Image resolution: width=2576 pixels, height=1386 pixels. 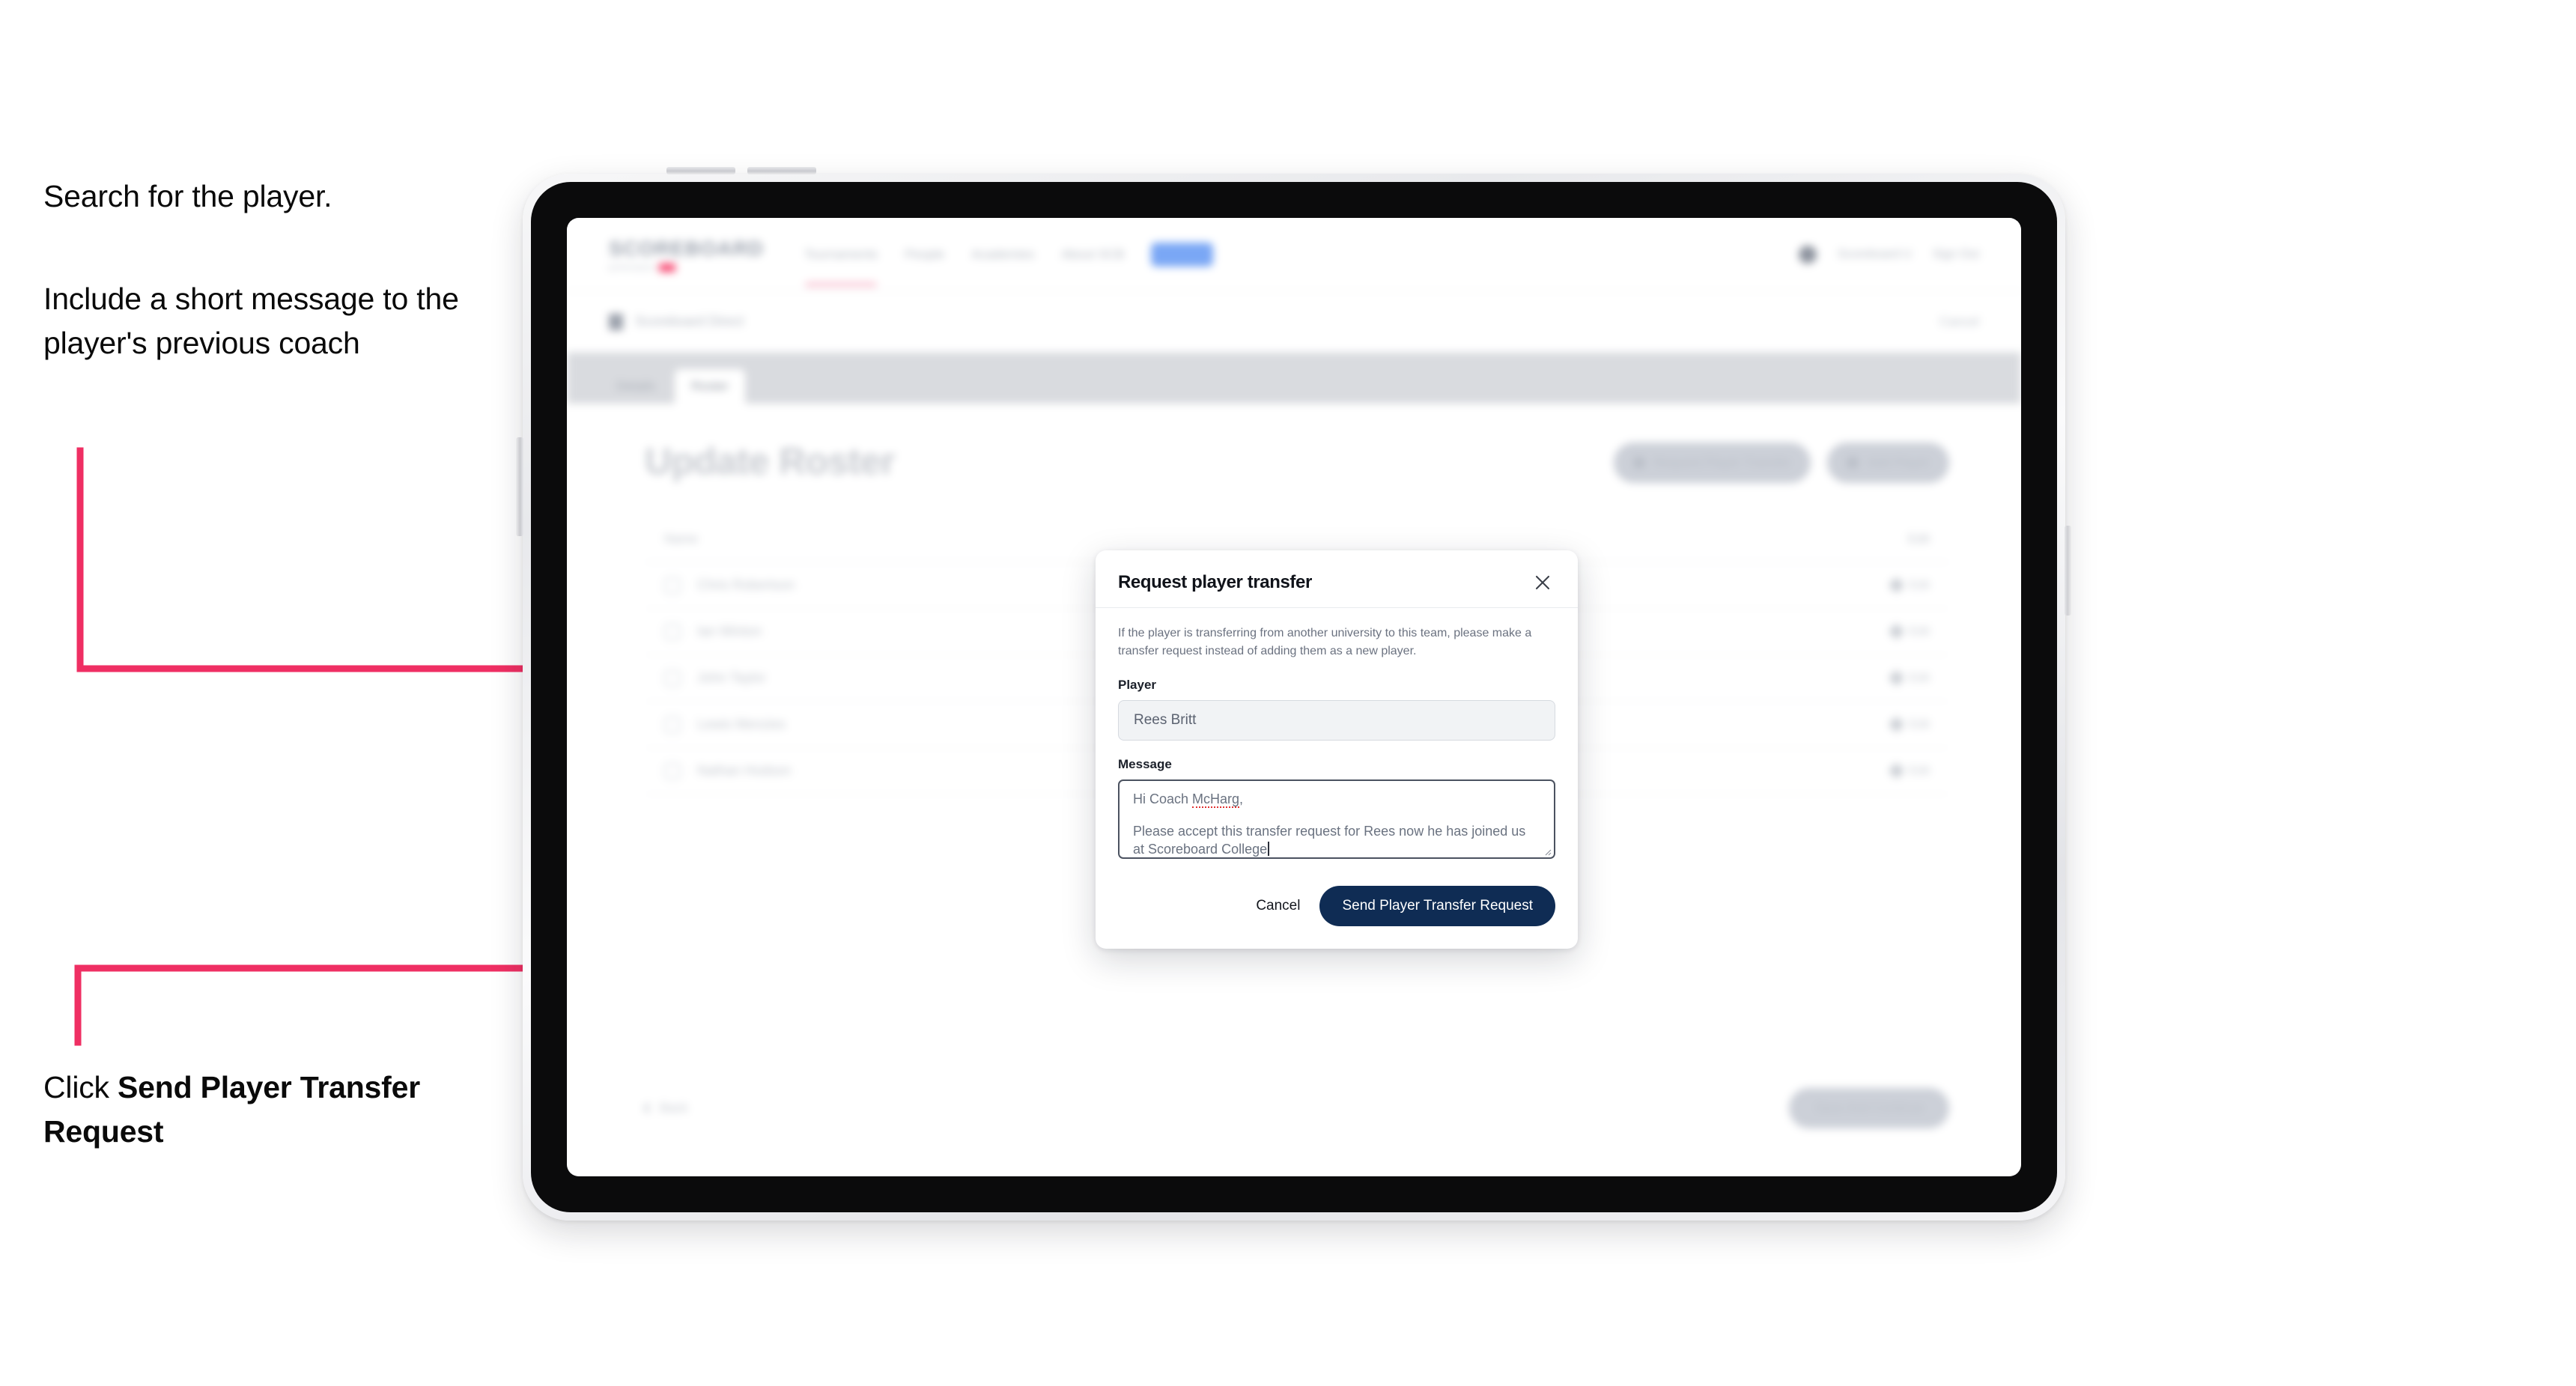 What do you see at coordinates (1294, 322) in the screenshot?
I see `sub-header-bar: Scoreboard Direct Cancel` at bounding box center [1294, 322].